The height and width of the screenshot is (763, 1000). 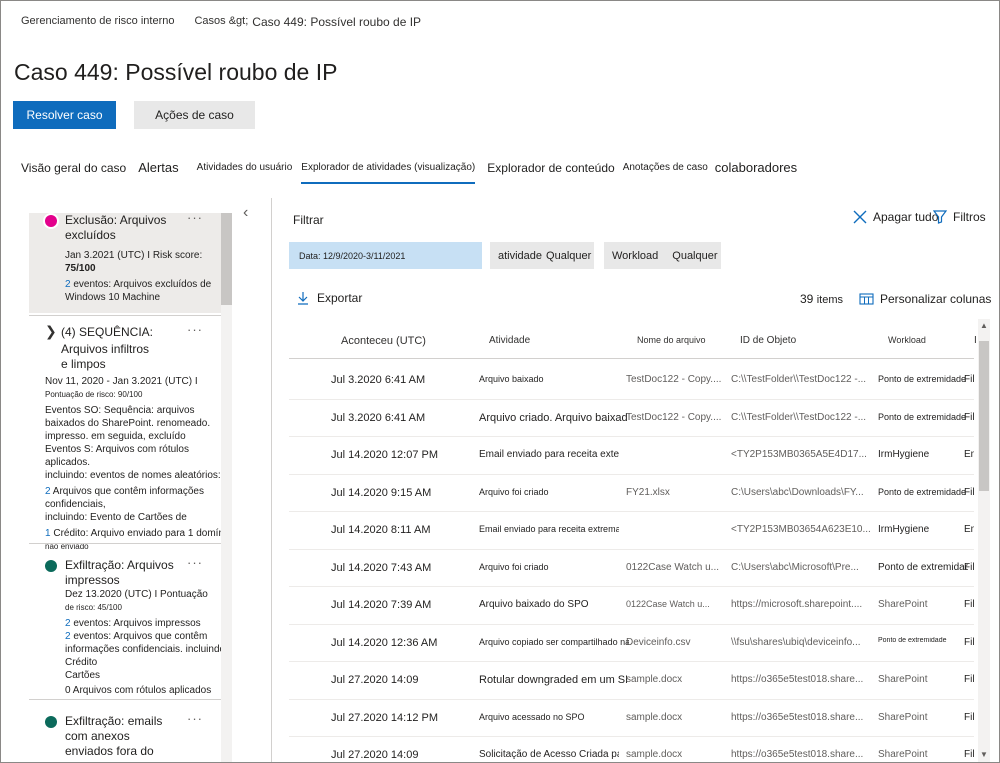 I want to click on filters-button: Filtros, so click(x=959, y=217).